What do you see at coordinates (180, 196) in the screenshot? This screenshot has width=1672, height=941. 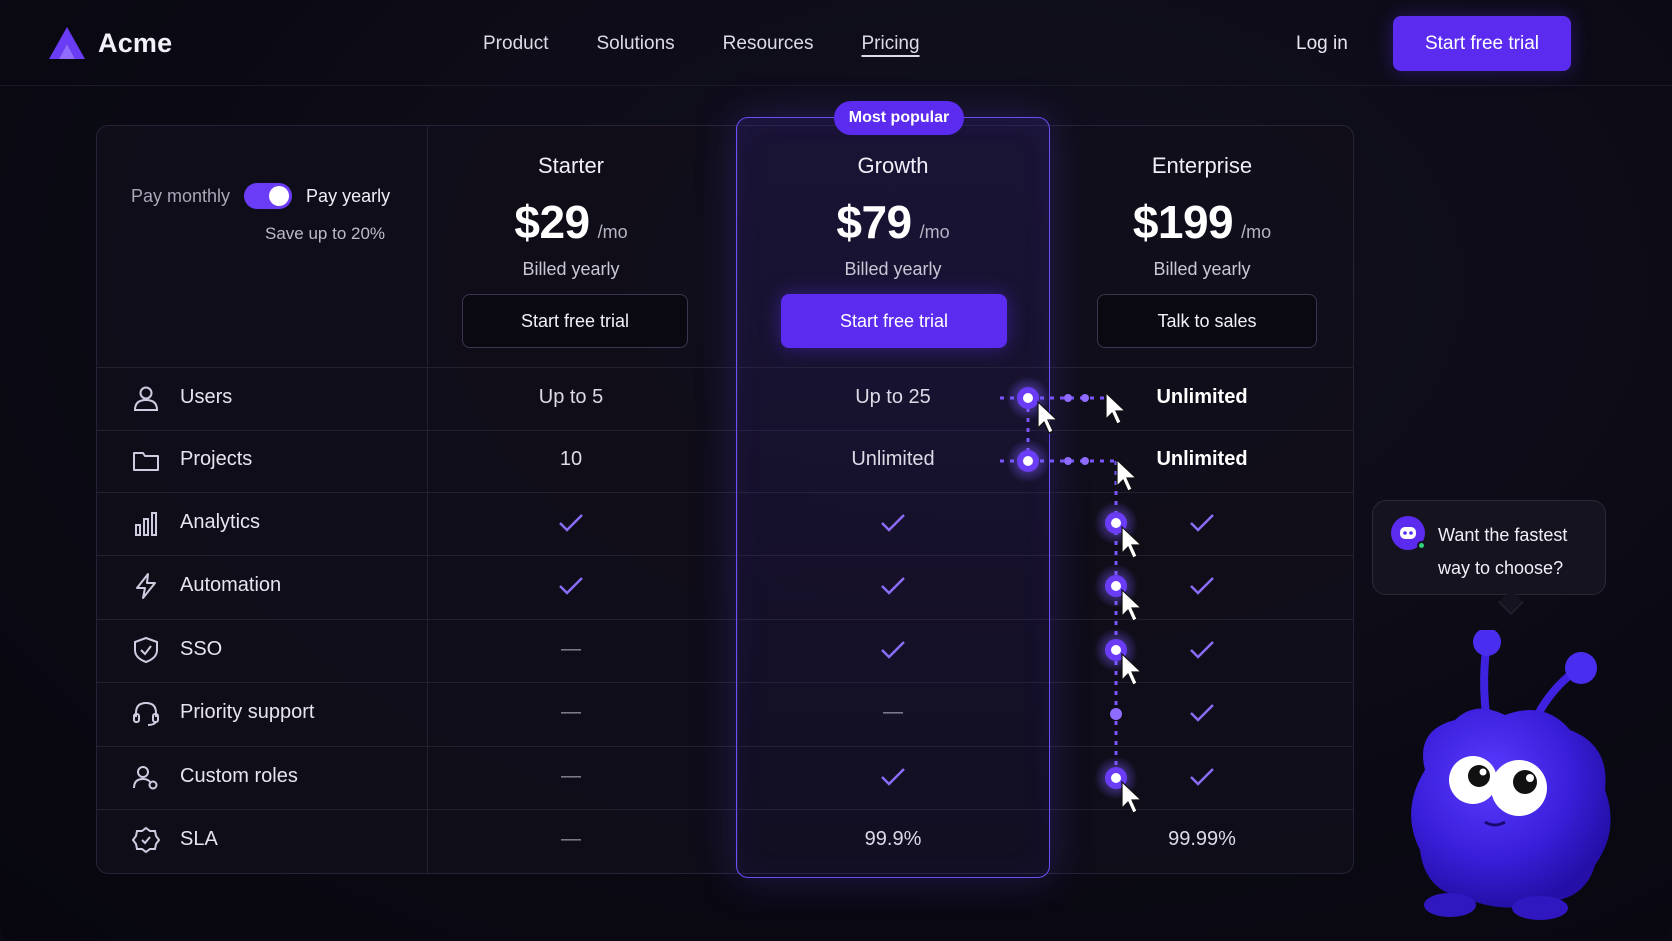 I see `pay-monthly-label: Pay monthly` at bounding box center [180, 196].